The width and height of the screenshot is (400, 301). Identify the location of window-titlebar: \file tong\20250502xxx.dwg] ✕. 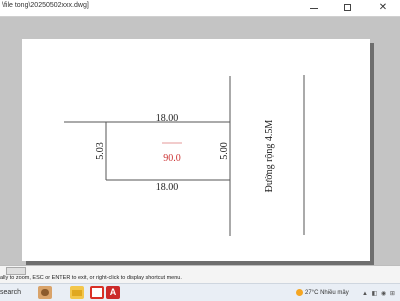
(200, 8).